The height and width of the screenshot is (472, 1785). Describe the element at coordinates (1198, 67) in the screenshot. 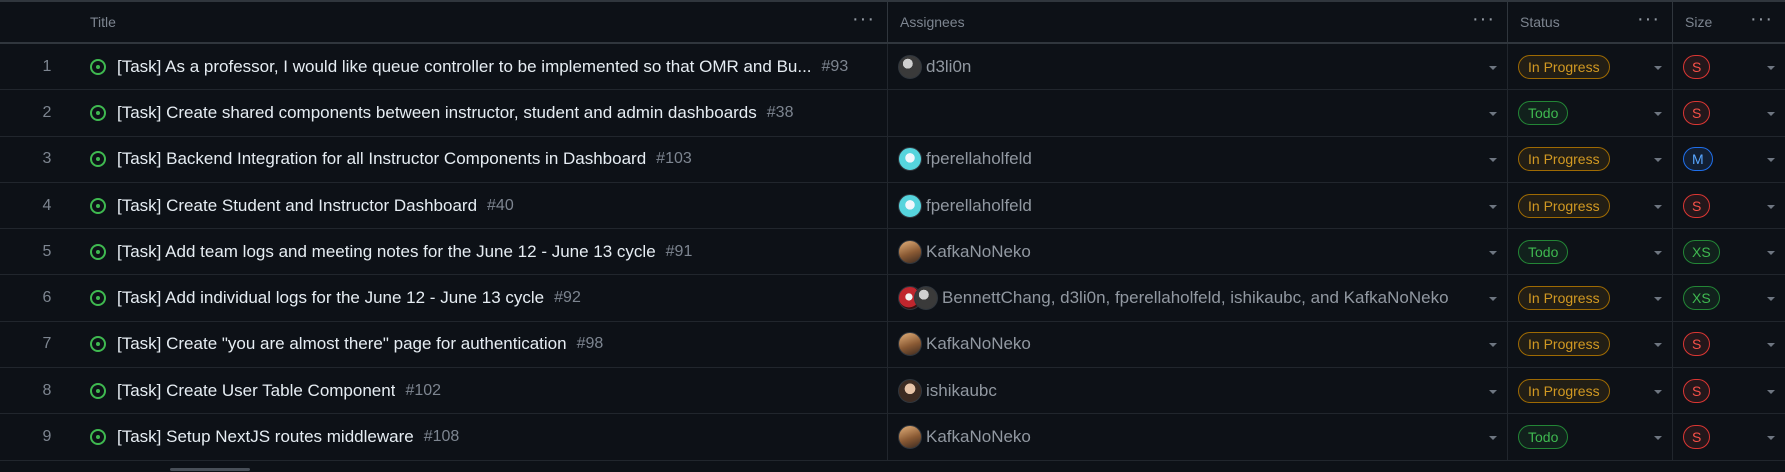

I see `assignees-cell: d3li0n` at that location.